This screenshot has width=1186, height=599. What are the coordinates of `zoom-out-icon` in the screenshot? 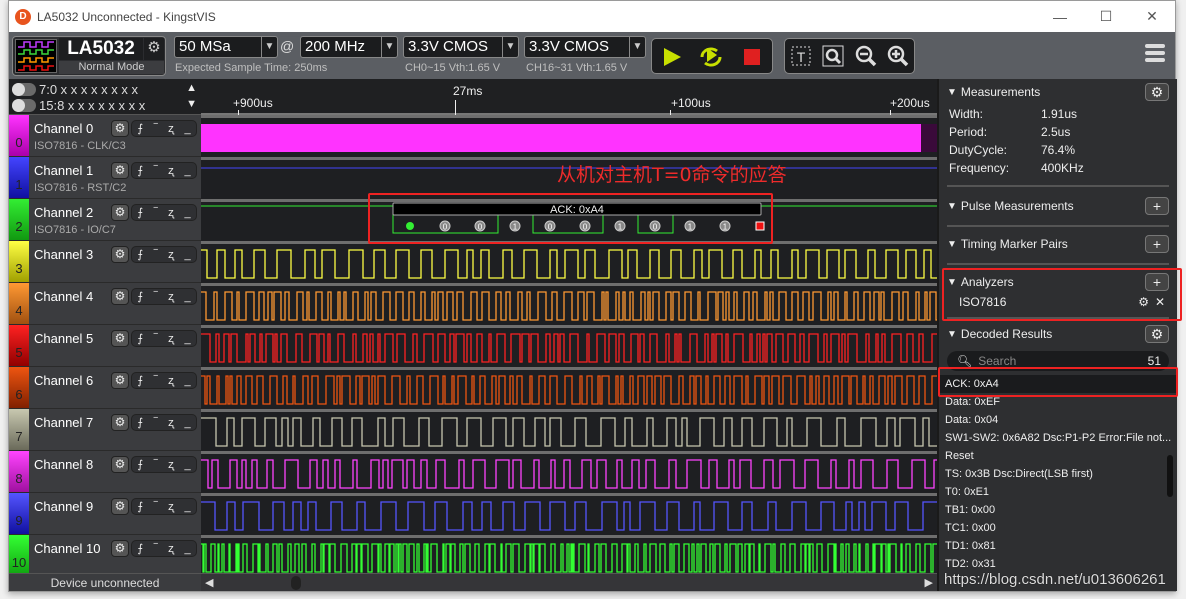 It's located at (866, 56).